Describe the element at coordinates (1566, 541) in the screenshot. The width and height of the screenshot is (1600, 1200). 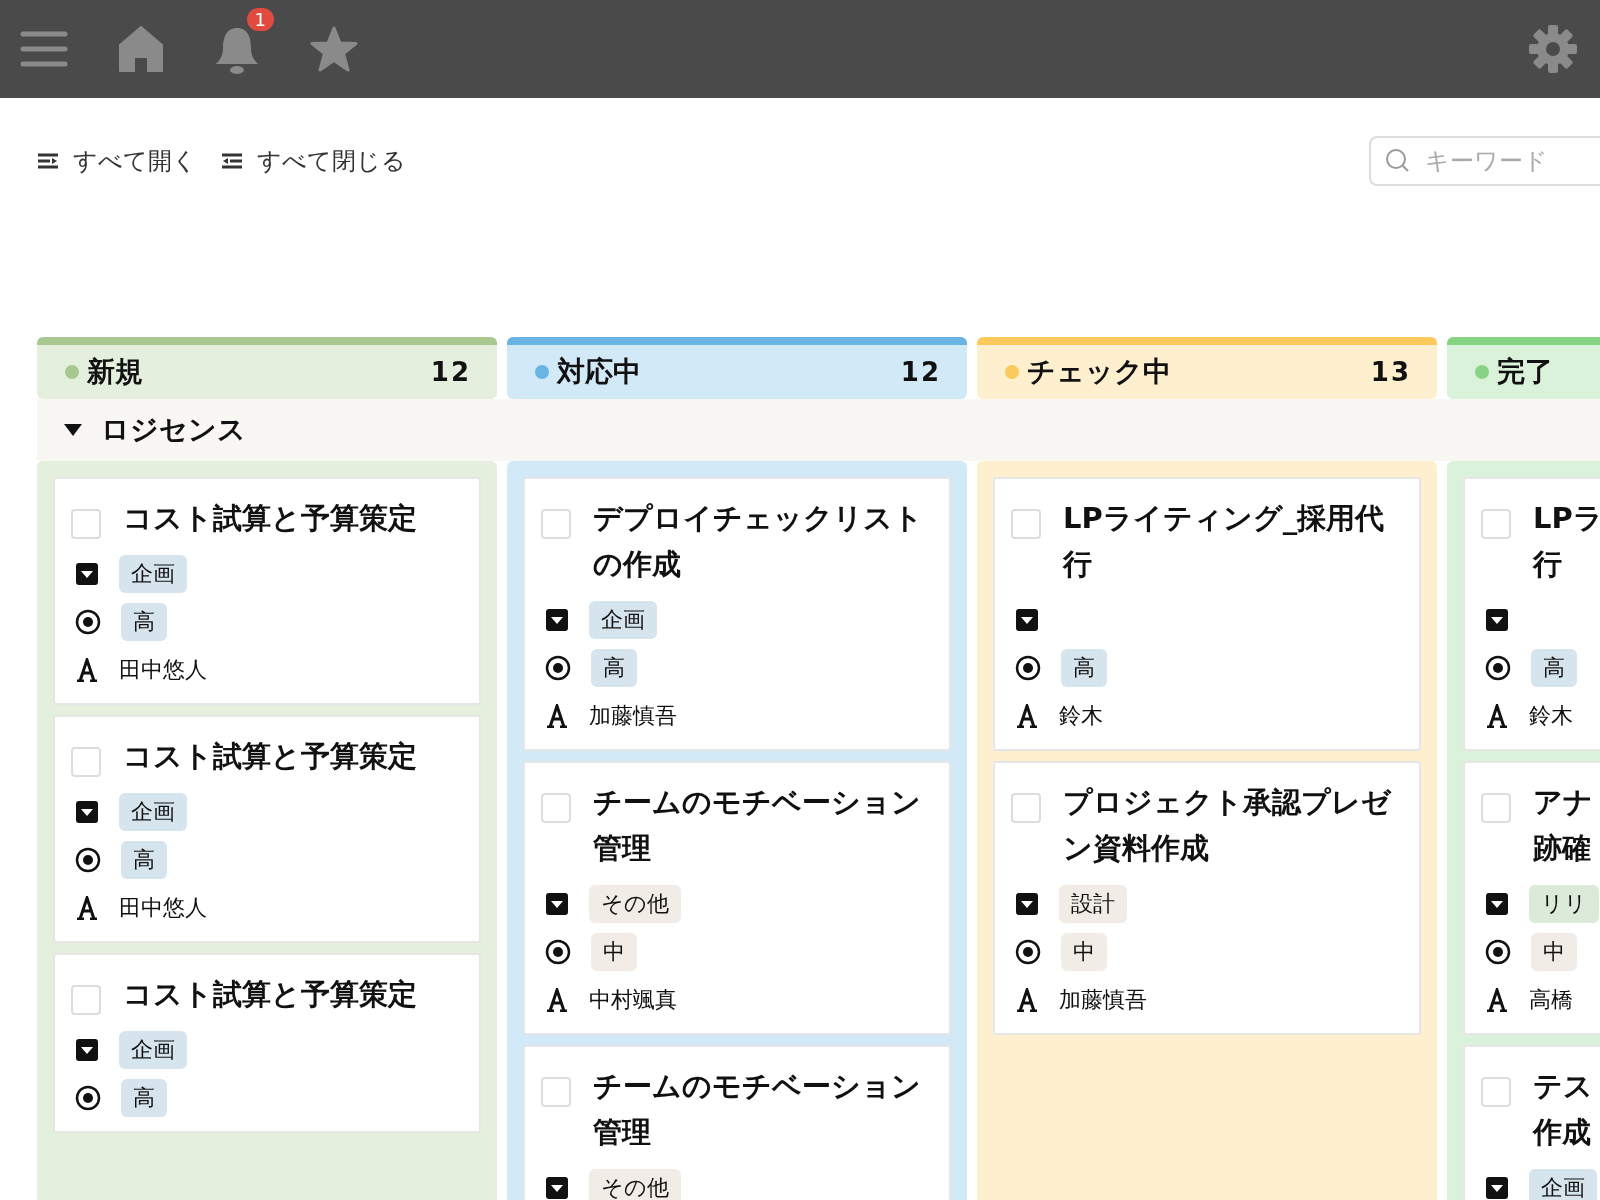
I see `task-title: LPラ 行` at that location.